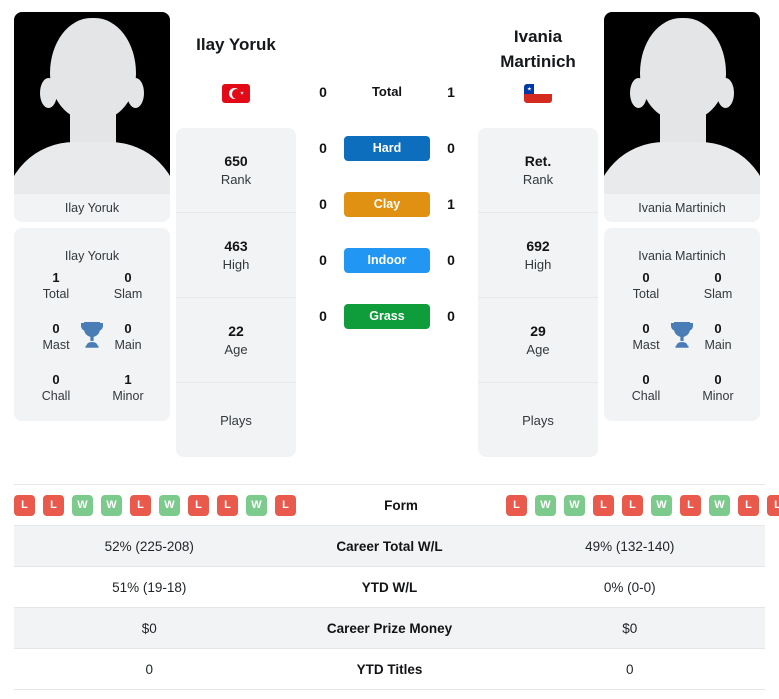 This screenshot has height=699, width=779. What do you see at coordinates (128, 388) in the screenshot?
I see `title-stat: 1 Minor` at bounding box center [128, 388].